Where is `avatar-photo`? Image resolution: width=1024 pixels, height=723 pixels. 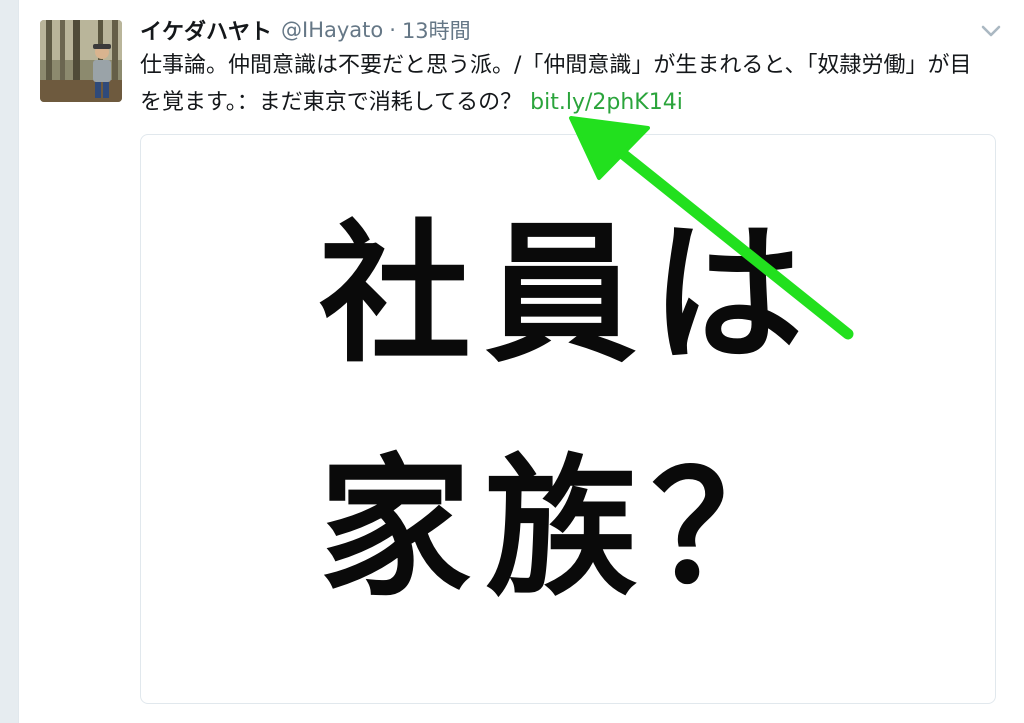
avatar-photo is located at coordinates (81, 61).